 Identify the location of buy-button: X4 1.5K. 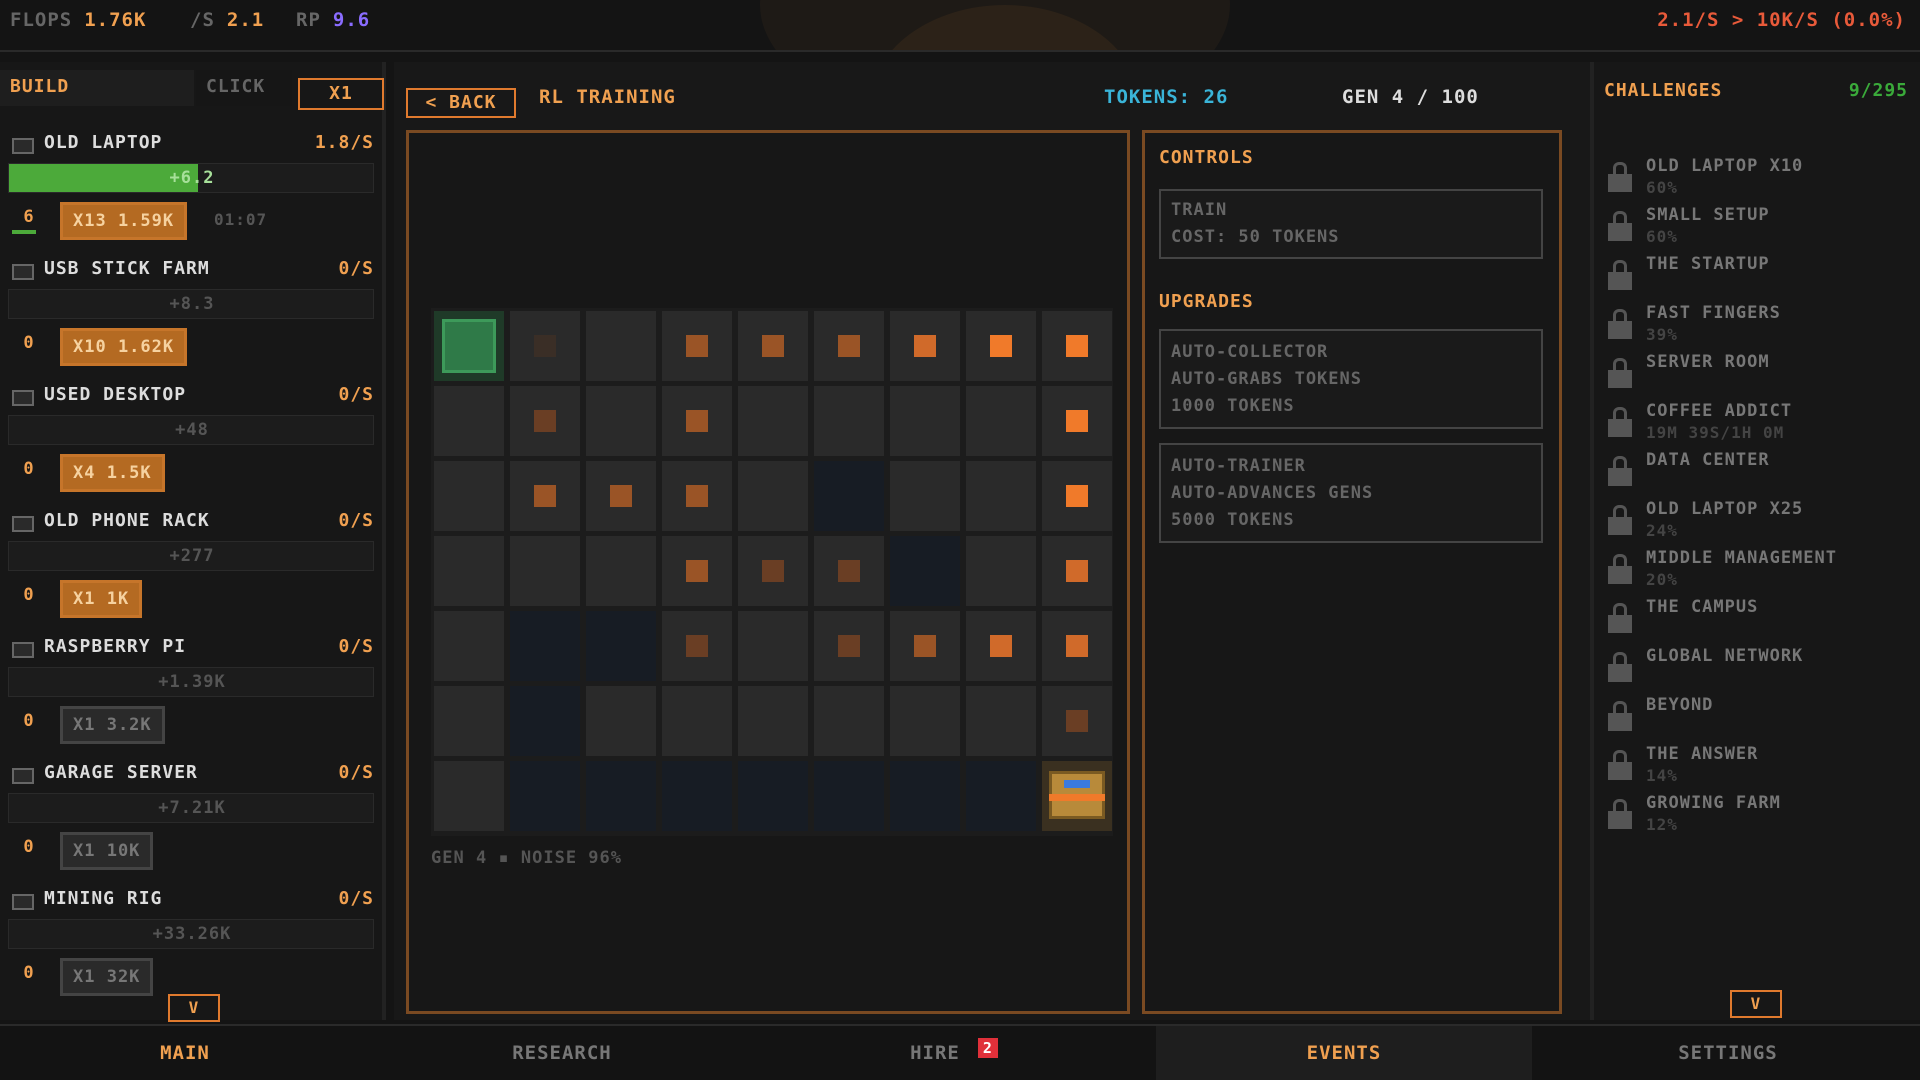
(112, 473).